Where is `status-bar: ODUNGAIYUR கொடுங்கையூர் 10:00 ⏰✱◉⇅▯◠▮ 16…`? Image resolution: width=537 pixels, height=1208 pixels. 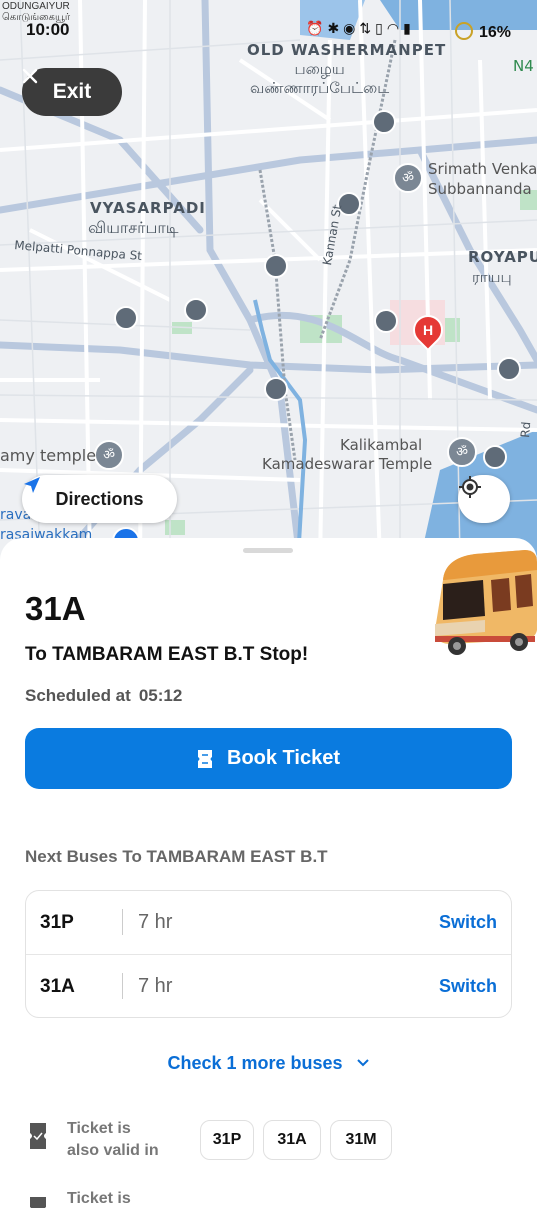
status-bar: ODUNGAIYUR கொடுங்கையூர் 10:00 ⏰✱◉⇅▯◠▮ 16… is located at coordinates (268, 22).